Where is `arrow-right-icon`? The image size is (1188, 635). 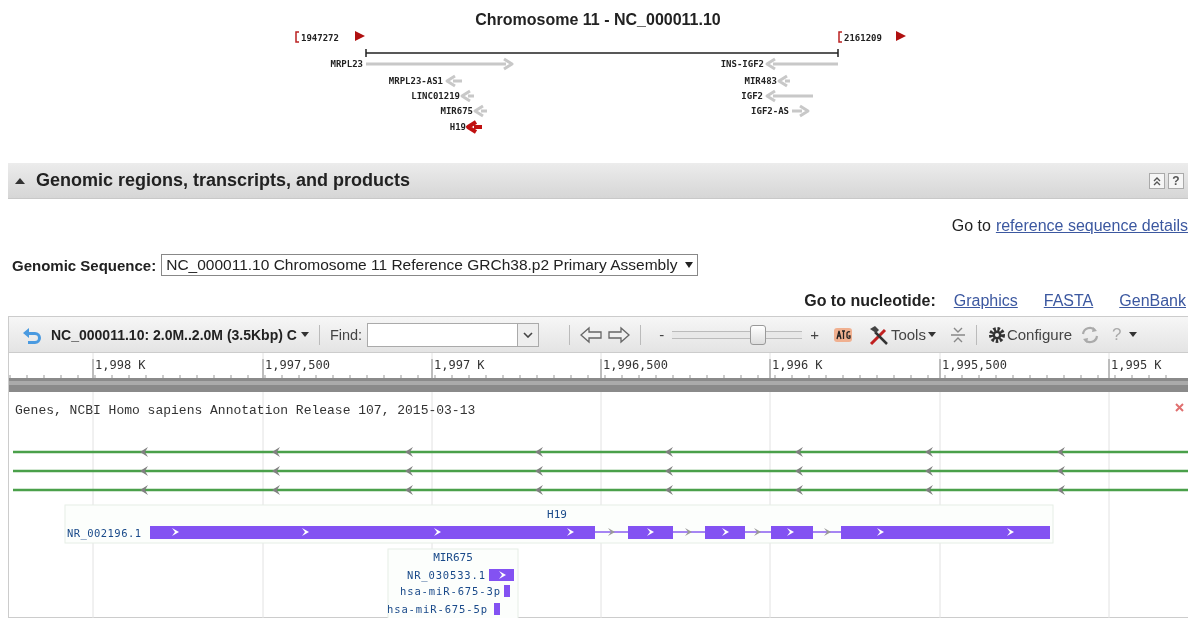
arrow-right-icon is located at coordinates (619, 334).